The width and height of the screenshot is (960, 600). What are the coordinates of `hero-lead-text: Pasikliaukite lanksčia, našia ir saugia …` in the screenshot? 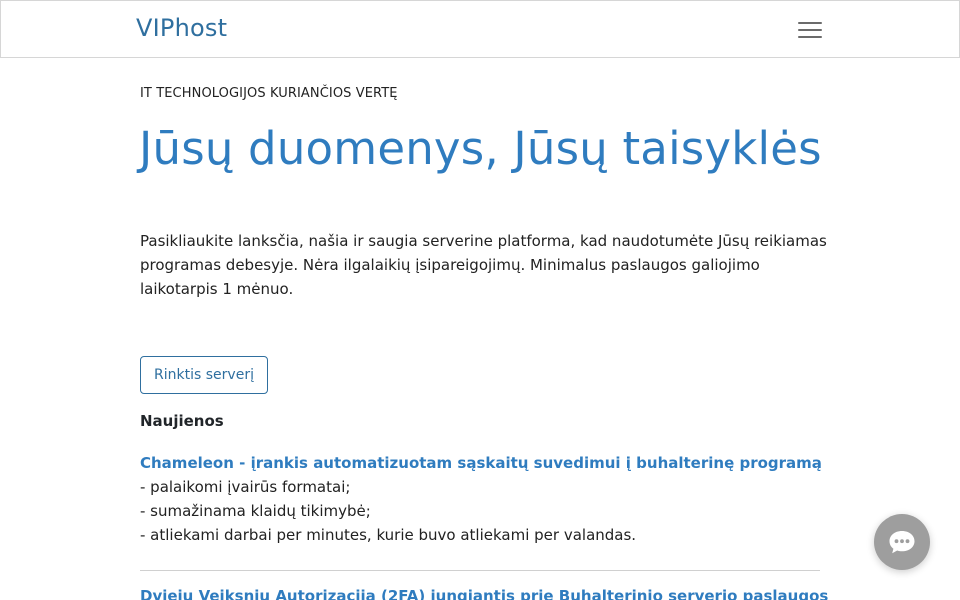 It's located at (483, 265).